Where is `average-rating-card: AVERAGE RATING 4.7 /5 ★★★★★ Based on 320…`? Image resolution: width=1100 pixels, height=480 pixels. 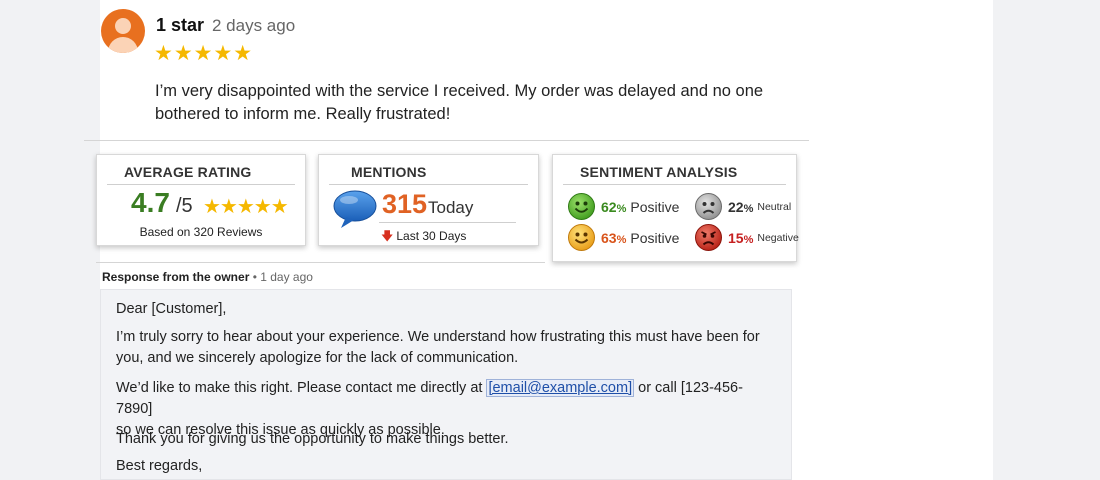 average-rating-card: AVERAGE RATING 4.7 /5 ★★★★★ Based on 320… is located at coordinates (201, 200).